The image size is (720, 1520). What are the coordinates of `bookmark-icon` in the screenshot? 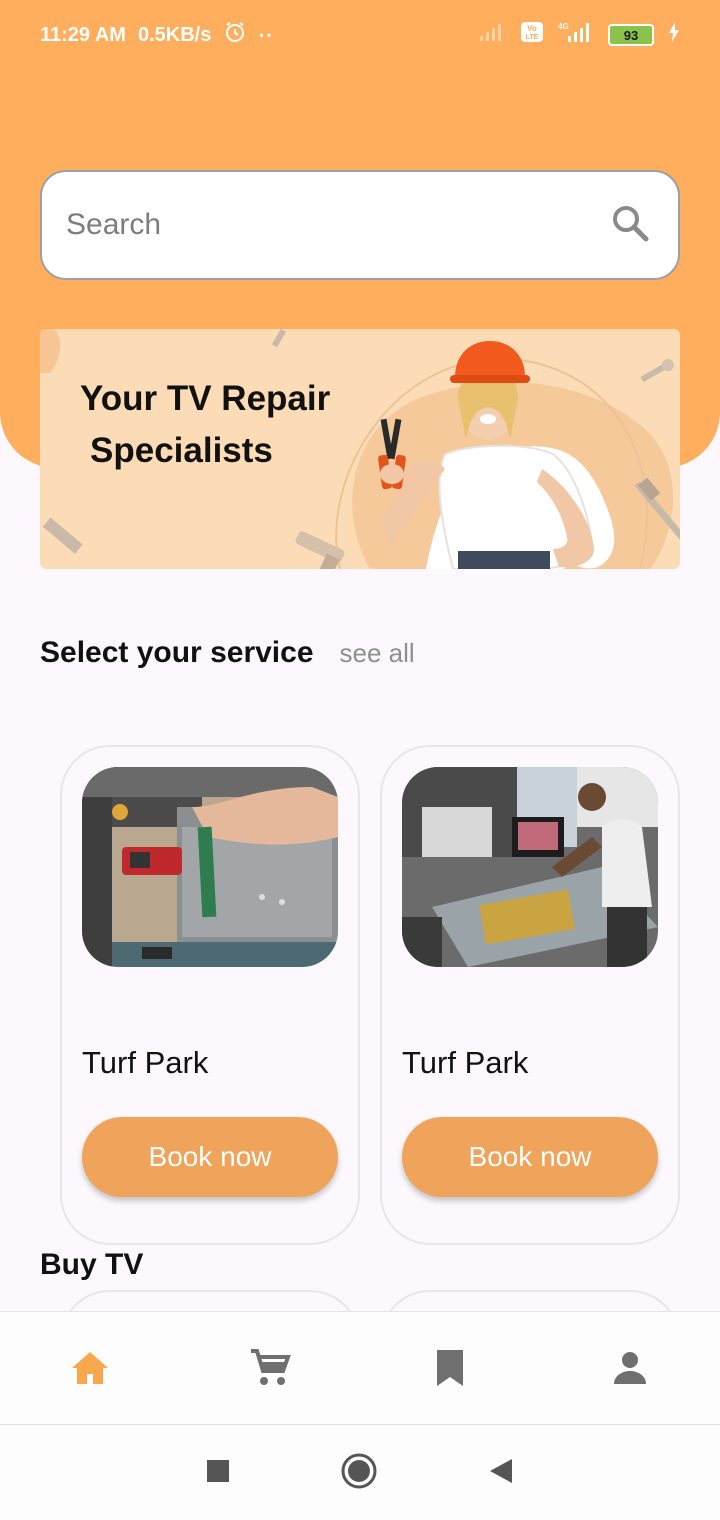 It's located at (450, 1368).